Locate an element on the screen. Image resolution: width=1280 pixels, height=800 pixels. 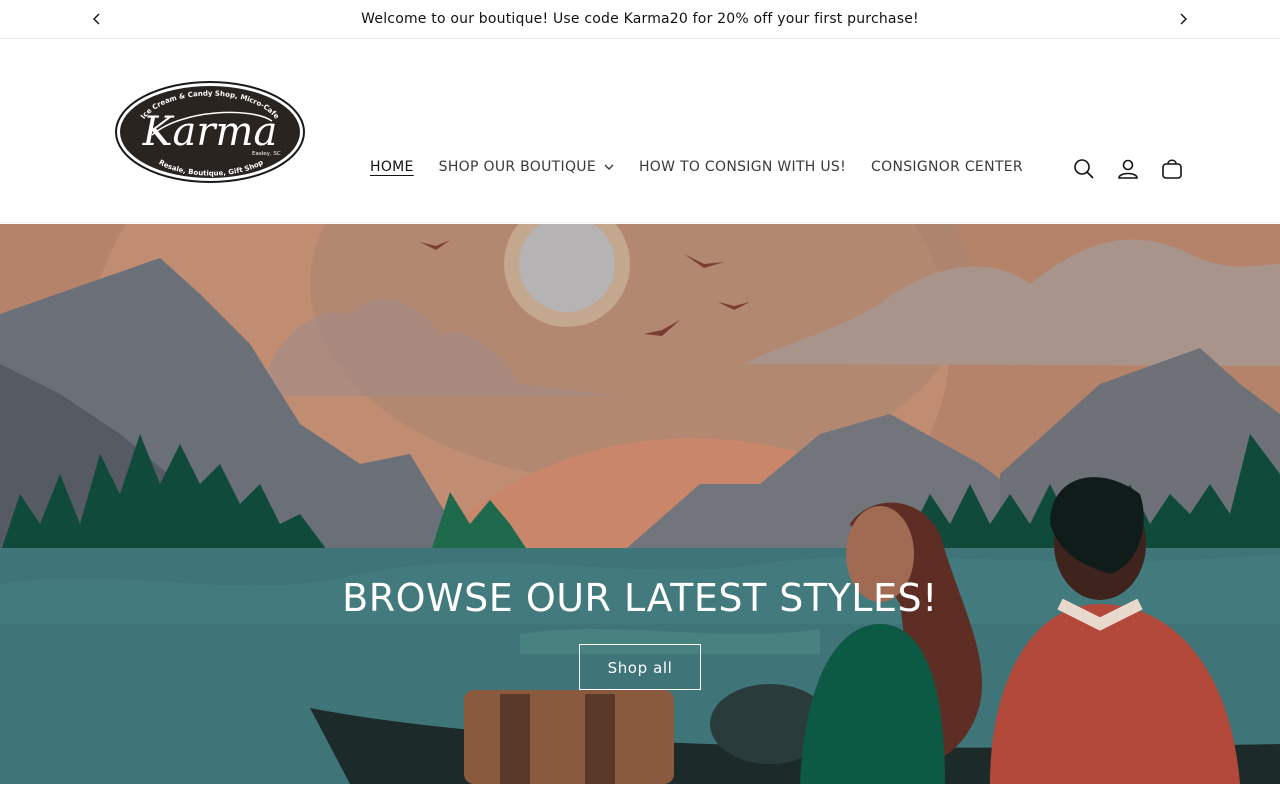
search-button is located at coordinates (1084, 169).